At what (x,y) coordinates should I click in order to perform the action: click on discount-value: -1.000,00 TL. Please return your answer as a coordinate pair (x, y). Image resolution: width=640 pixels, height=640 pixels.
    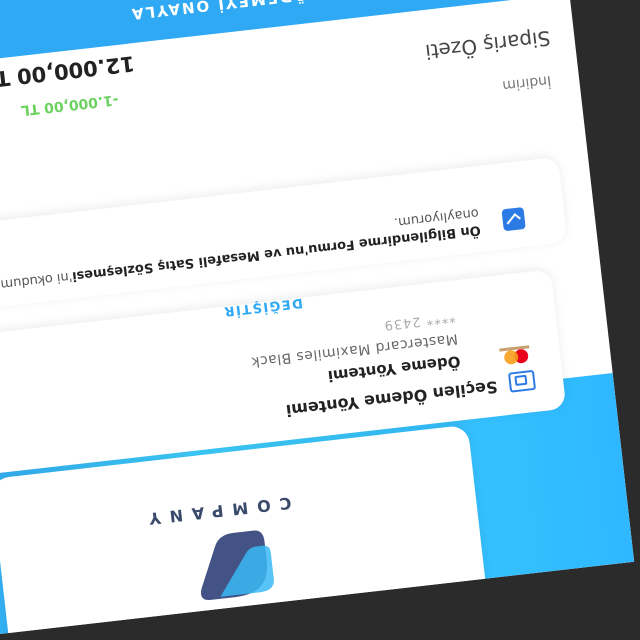
    Looking at the image, I should click on (69, 105).